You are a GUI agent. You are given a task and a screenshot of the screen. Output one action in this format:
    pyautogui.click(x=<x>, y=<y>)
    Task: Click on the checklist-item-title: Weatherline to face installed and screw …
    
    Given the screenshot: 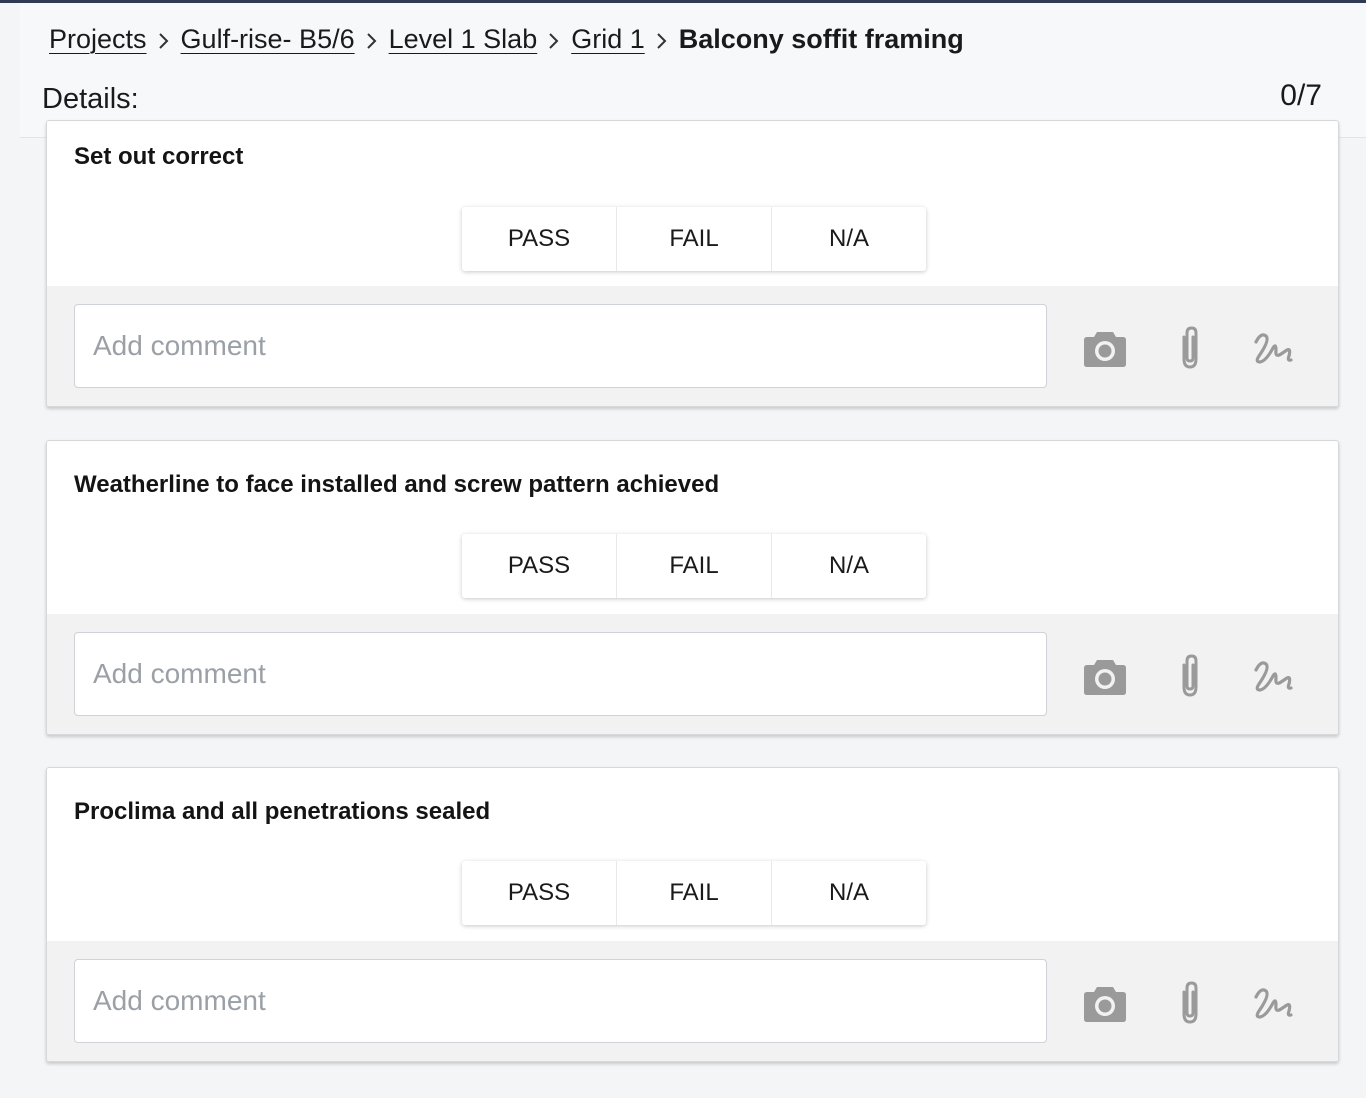 What is the action you would take?
    pyautogui.click(x=397, y=484)
    